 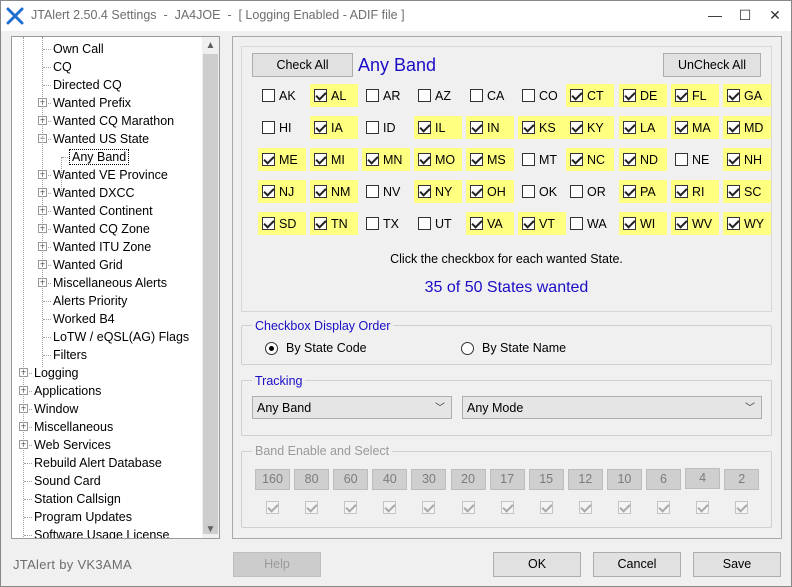 What do you see at coordinates (334, 223) in the screenshot?
I see `state-checkbox-tn: TN` at bounding box center [334, 223].